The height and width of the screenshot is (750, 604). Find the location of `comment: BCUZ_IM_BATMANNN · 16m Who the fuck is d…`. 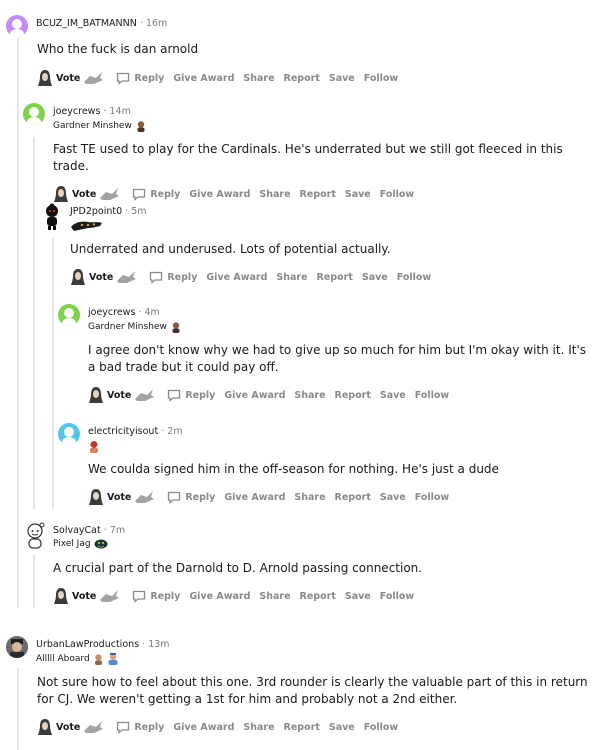

comment: BCUZ_IM_BATMANNN · 16m Who the fuck is d… is located at coordinates (301, 52).